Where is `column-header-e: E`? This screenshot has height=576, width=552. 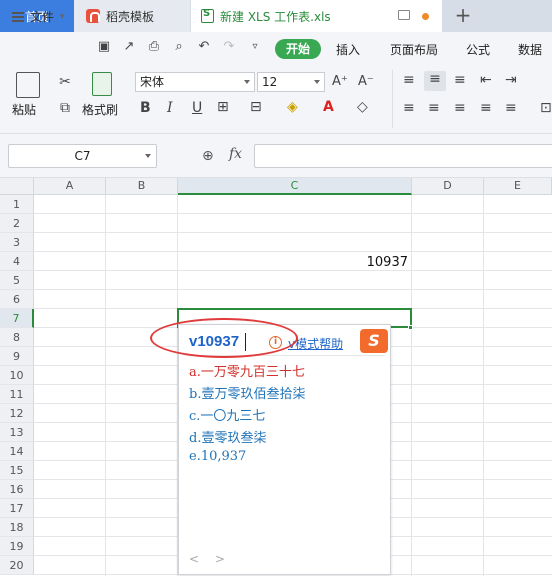 column-header-e: E is located at coordinates (518, 186).